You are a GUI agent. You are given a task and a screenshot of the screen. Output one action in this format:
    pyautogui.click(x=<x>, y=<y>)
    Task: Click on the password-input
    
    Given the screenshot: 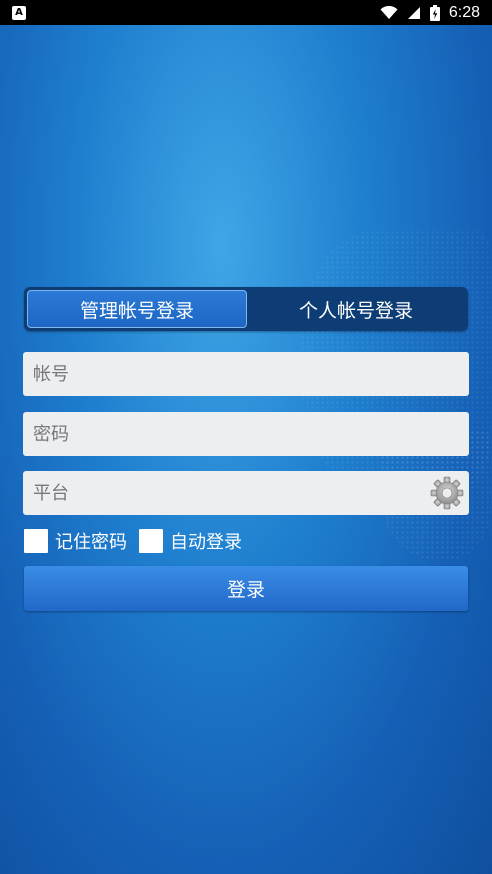 What is the action you would take?
    pyautogui.click(x=246, y=434)
    